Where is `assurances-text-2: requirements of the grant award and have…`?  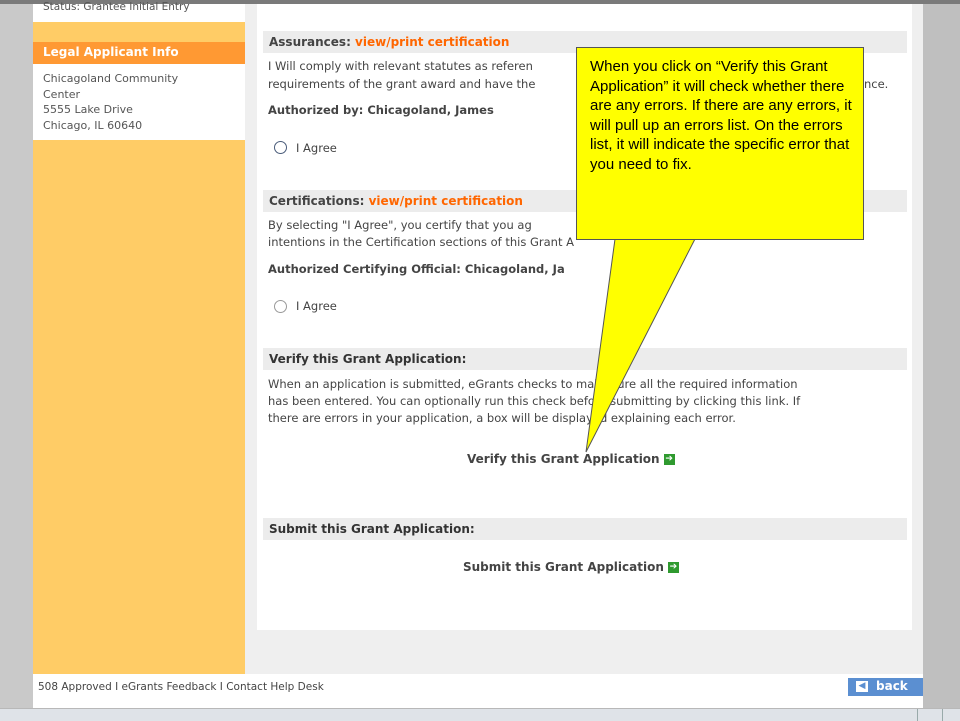 assurances-text-2: requirements of the grant award and have… is located at coordinates (402, 84).